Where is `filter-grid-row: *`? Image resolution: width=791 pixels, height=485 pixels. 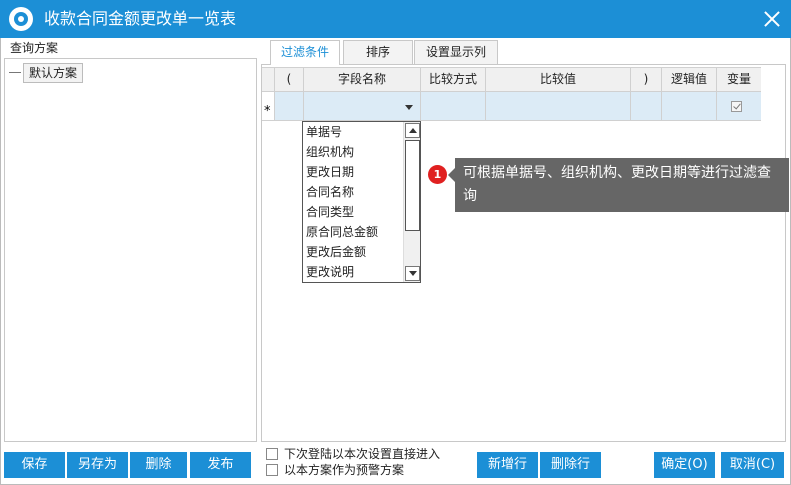 filter-grid-row: * is located at coordinates (511, 106).